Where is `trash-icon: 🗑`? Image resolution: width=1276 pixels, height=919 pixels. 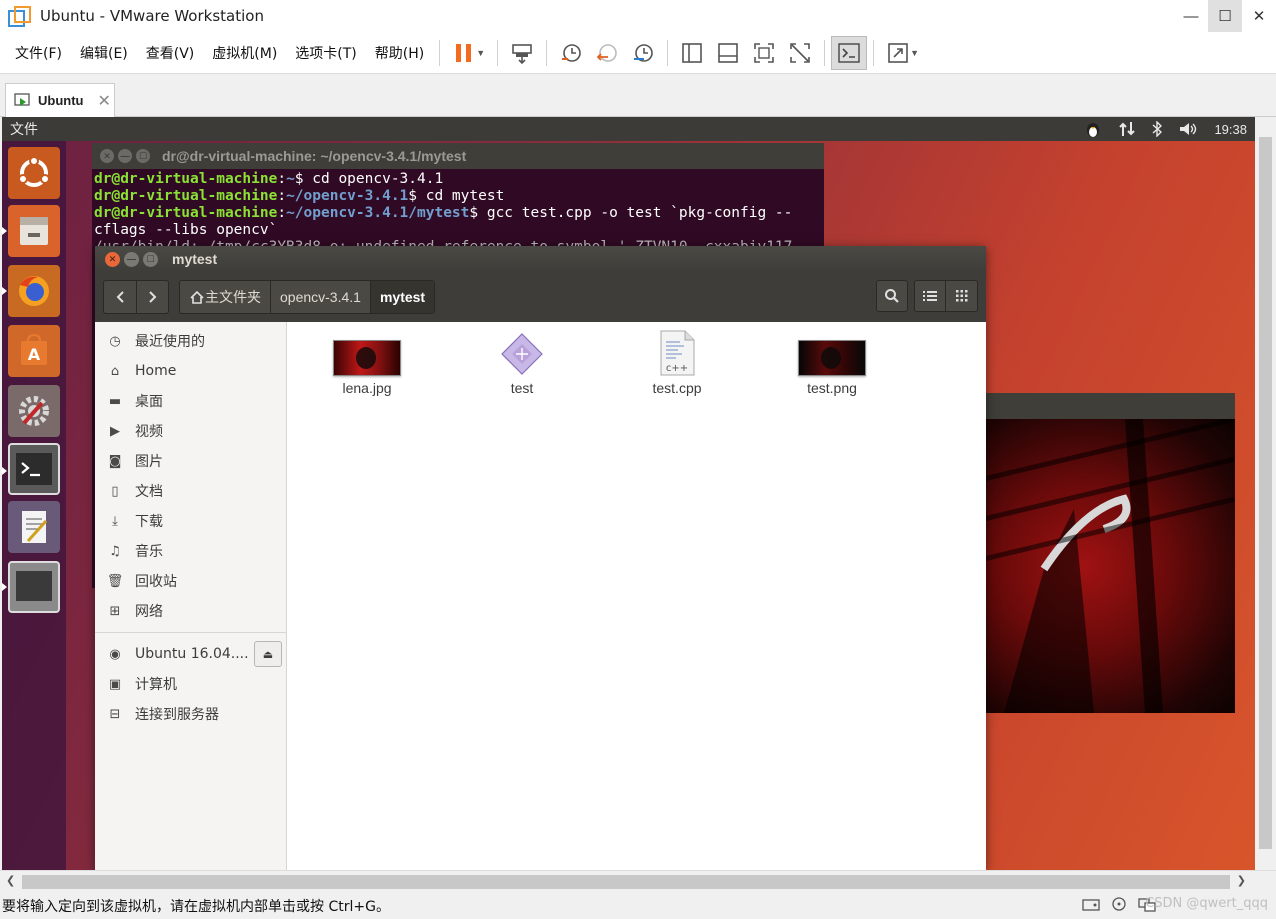
trash-icon: 🗑 is located at coordinates (115, 581).